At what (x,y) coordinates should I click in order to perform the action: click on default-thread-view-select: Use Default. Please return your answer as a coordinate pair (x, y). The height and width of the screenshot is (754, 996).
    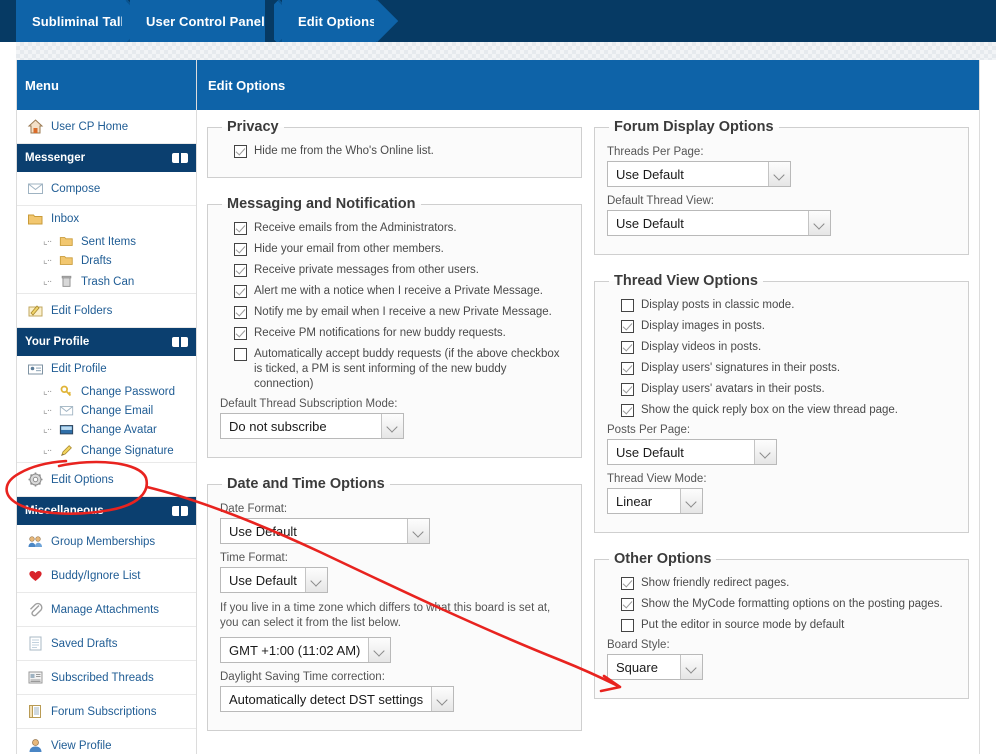
    Looking at the image, I should click on (719, 223).